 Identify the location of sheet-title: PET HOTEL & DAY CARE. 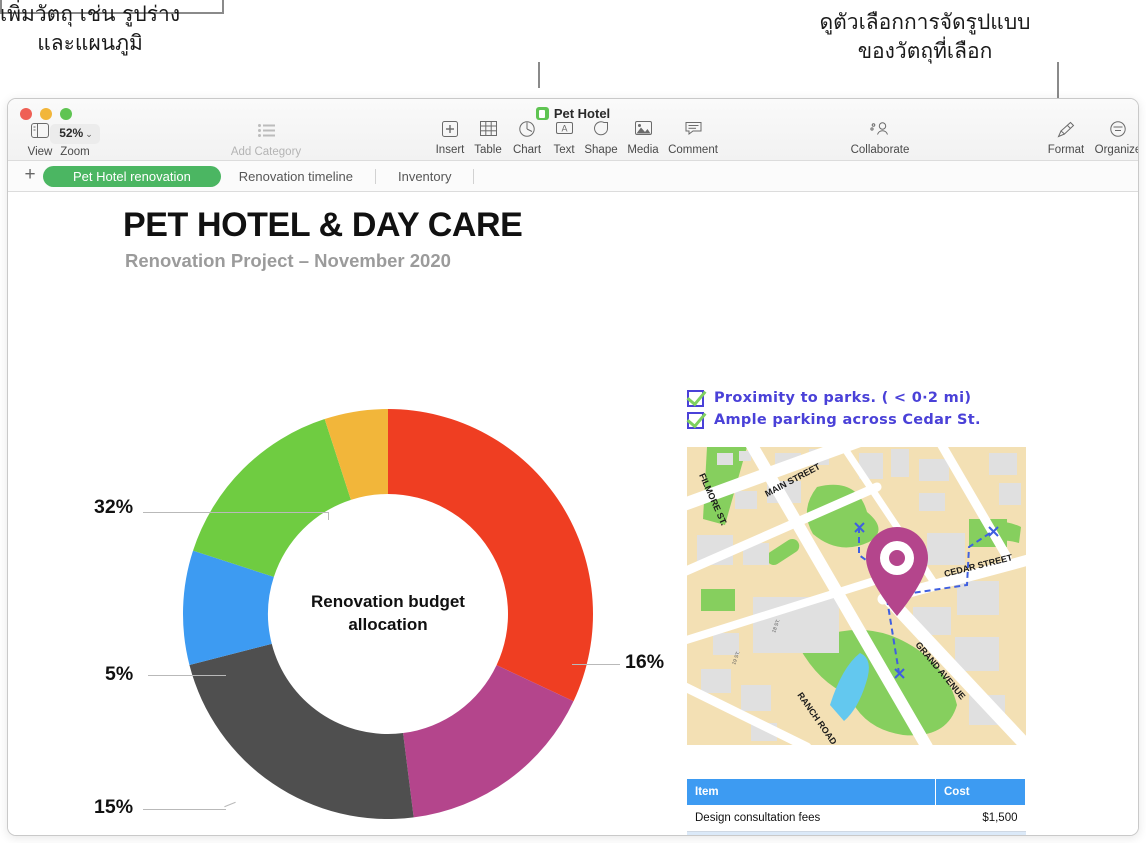
(323, 225).